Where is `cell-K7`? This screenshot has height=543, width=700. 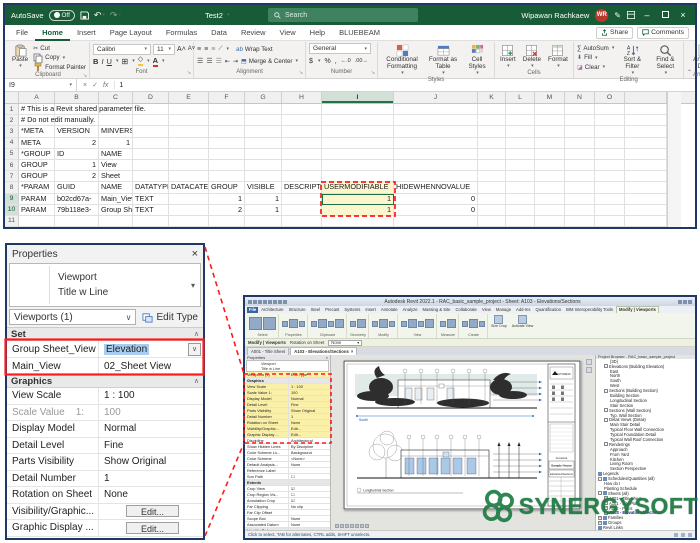
cell-K7 is located at coordinates (492, 177).